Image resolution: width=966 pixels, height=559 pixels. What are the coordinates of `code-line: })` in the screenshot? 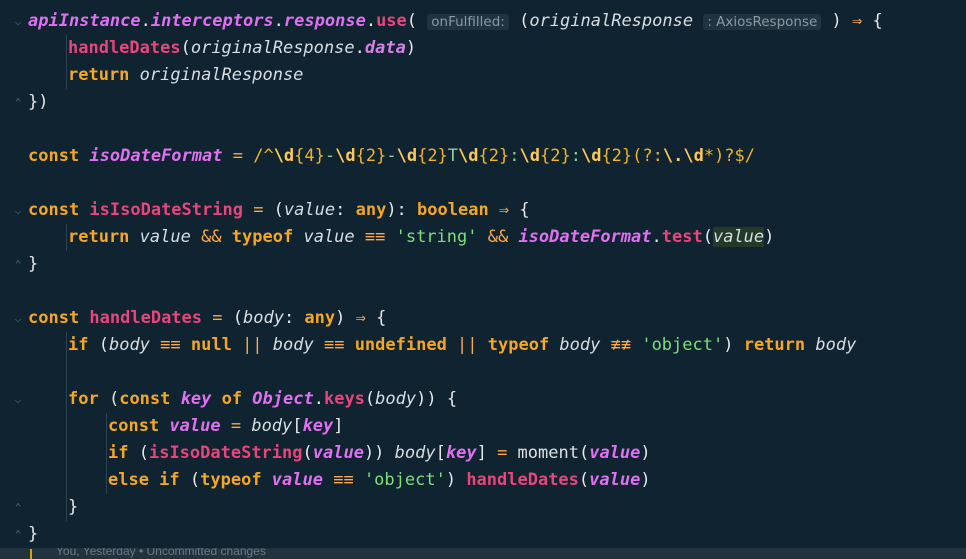 It's located at (38, 102).